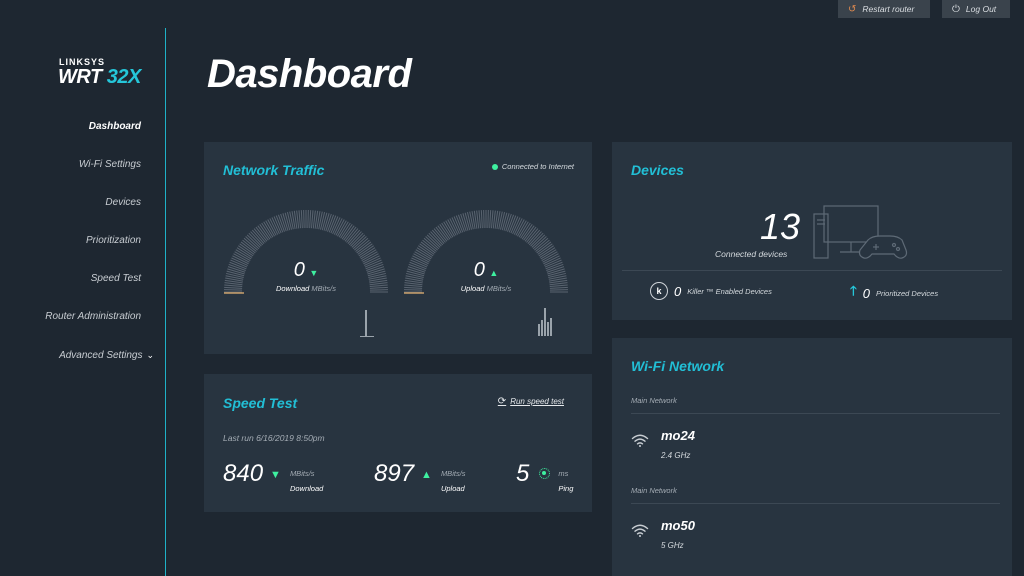 This screenshot has width=1024, height=576. I want to click on wifi-network-title: Wi-Fi Network, so click(678, 366).